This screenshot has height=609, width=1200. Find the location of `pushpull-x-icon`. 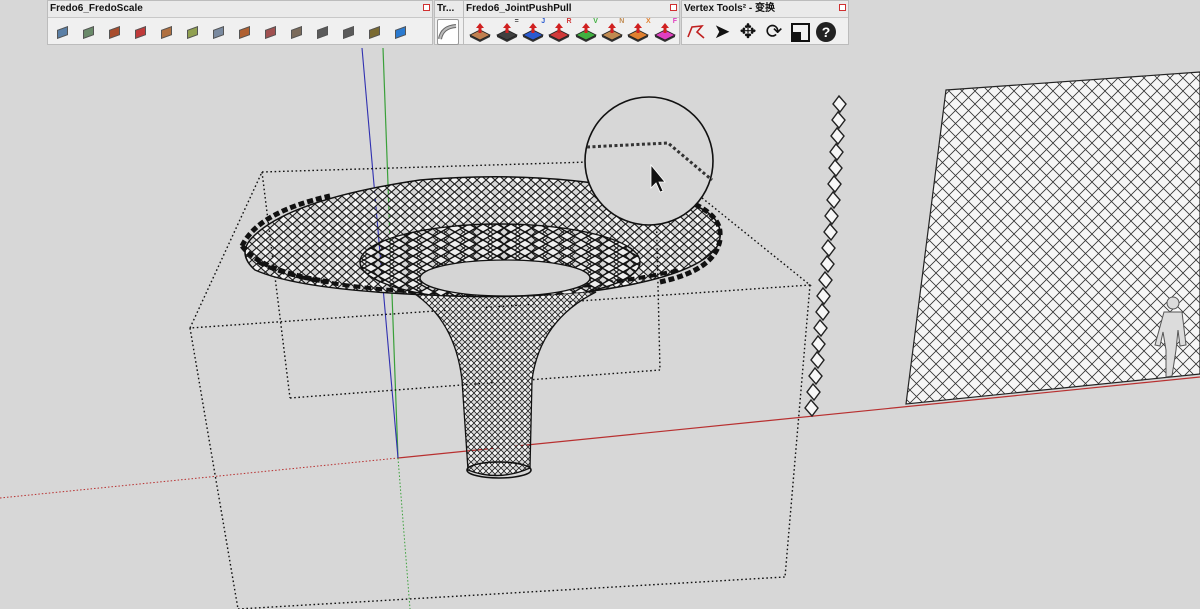

pushpull-x-icon is located at coordinates (638, 32).